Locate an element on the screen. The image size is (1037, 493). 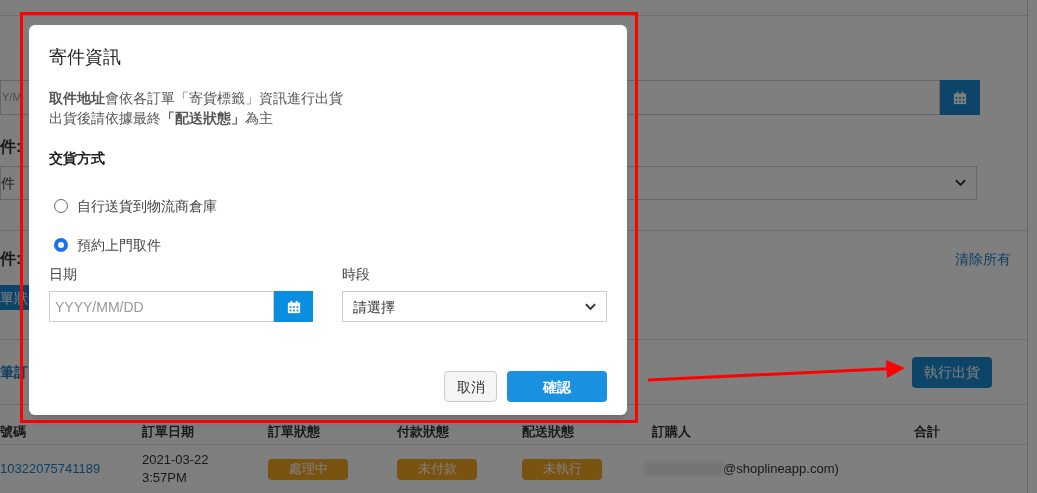
column-header: 配送狀態 is located at coordinates (548, 431).